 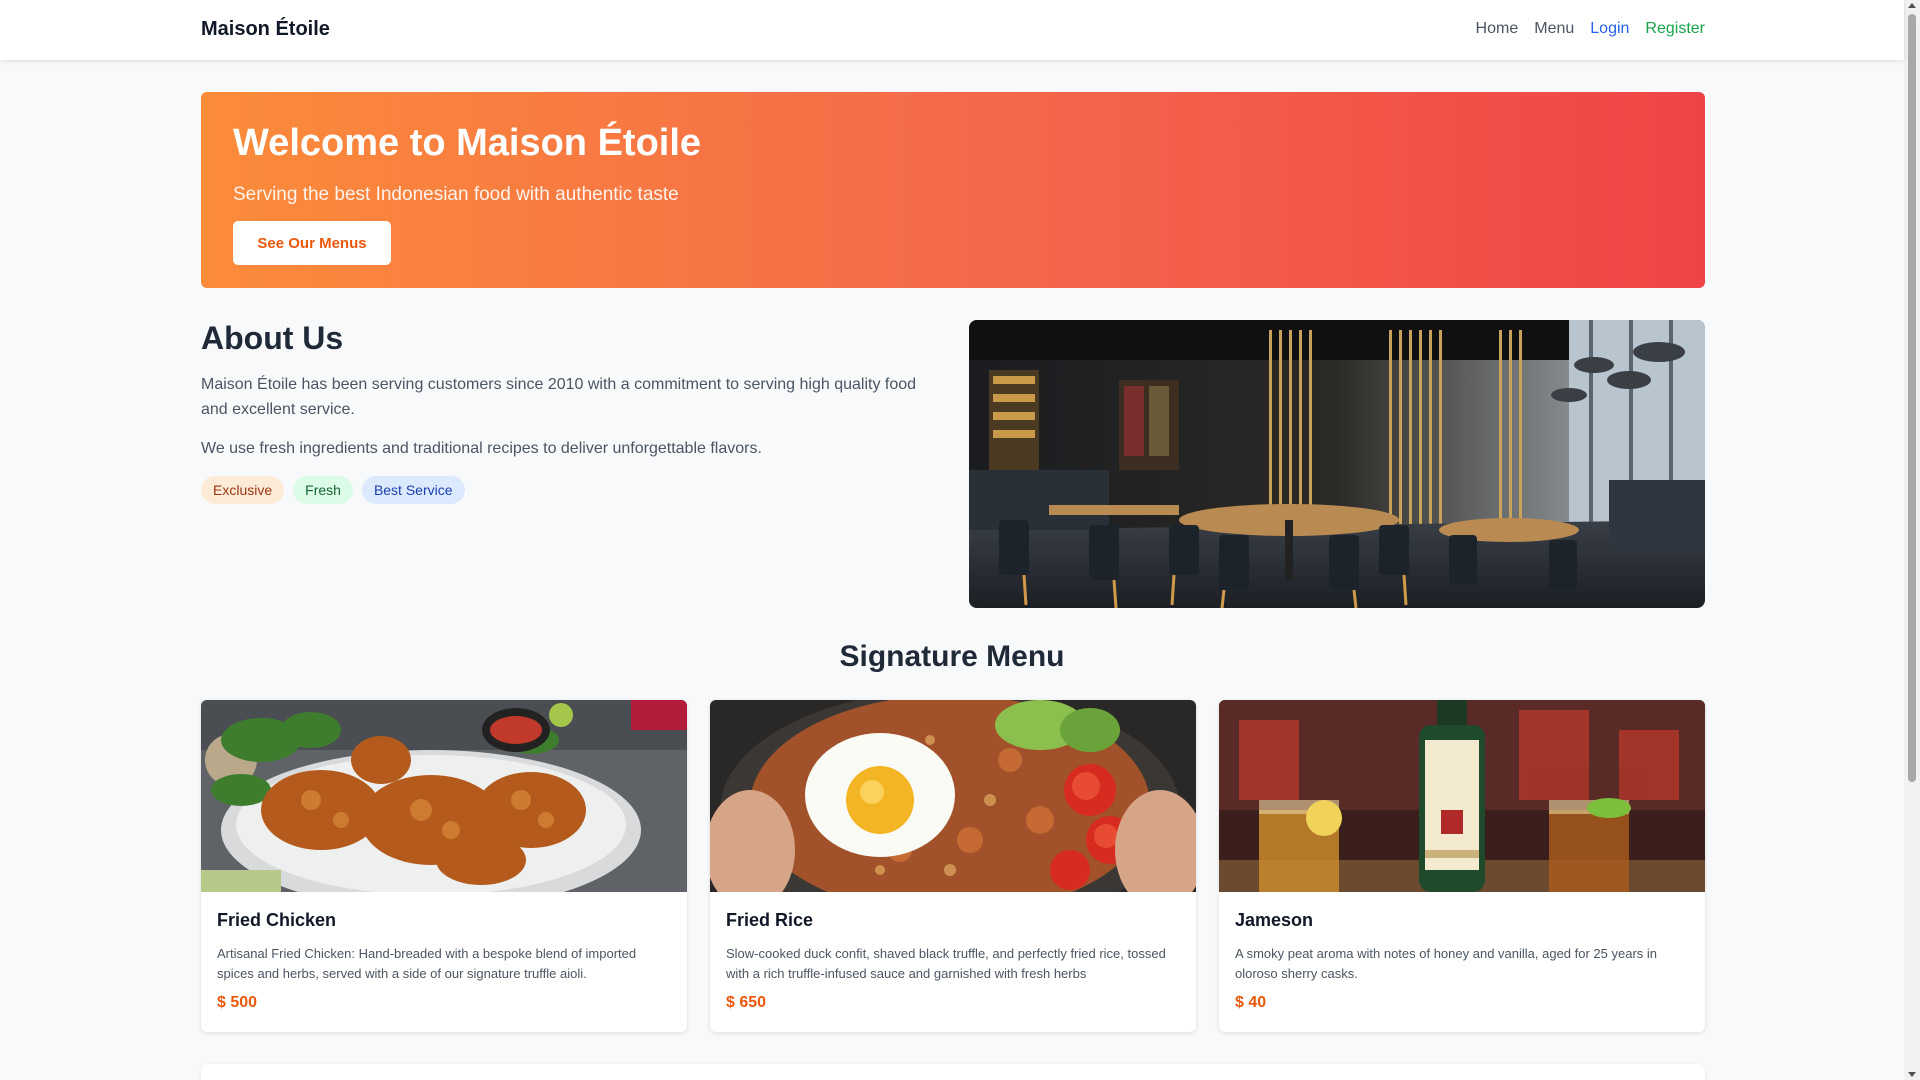 I want to click on menu-item-price: $ 40, so click(x=1251, y=1002).